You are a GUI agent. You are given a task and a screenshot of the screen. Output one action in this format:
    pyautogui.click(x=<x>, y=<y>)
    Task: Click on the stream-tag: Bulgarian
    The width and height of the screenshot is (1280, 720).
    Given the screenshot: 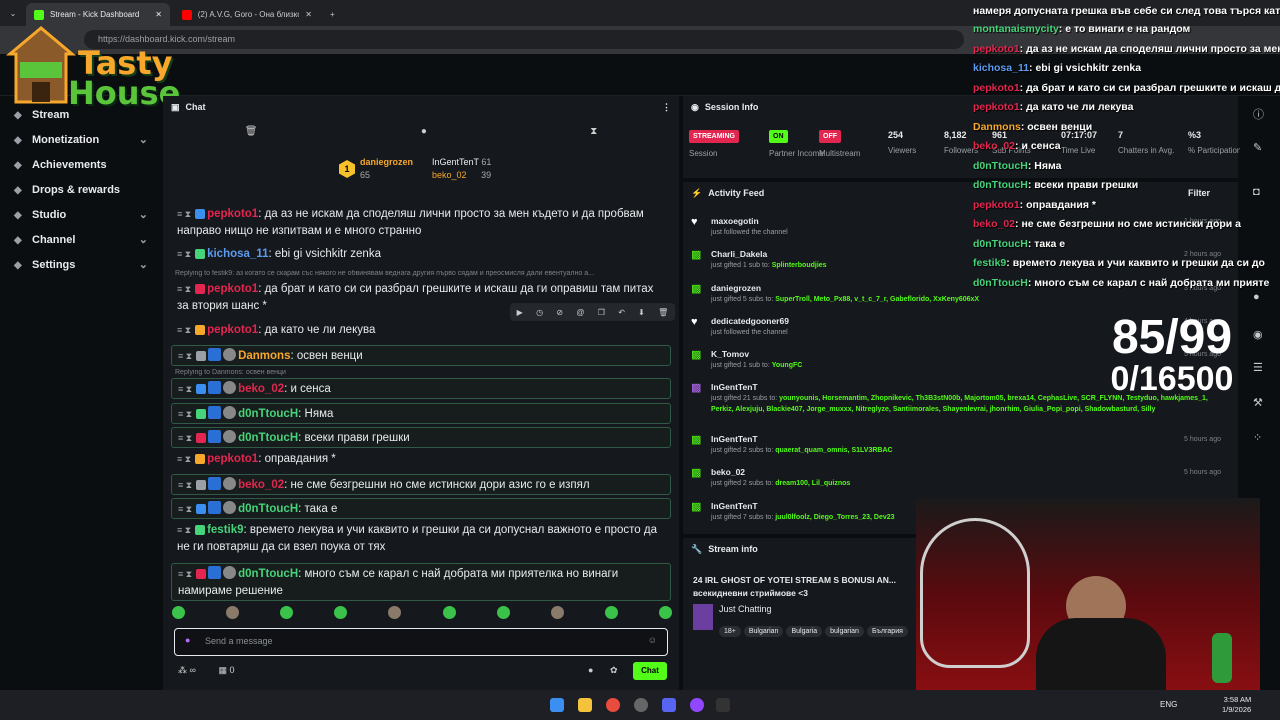 What is the action you would take?
    pyautogui.click(x=763, y=631)
    